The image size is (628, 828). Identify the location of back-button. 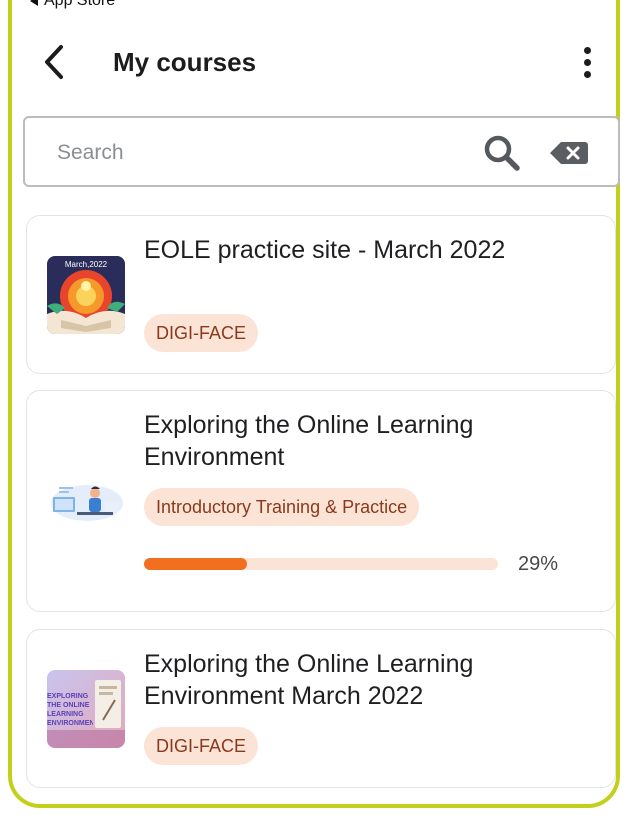
(54, 62).